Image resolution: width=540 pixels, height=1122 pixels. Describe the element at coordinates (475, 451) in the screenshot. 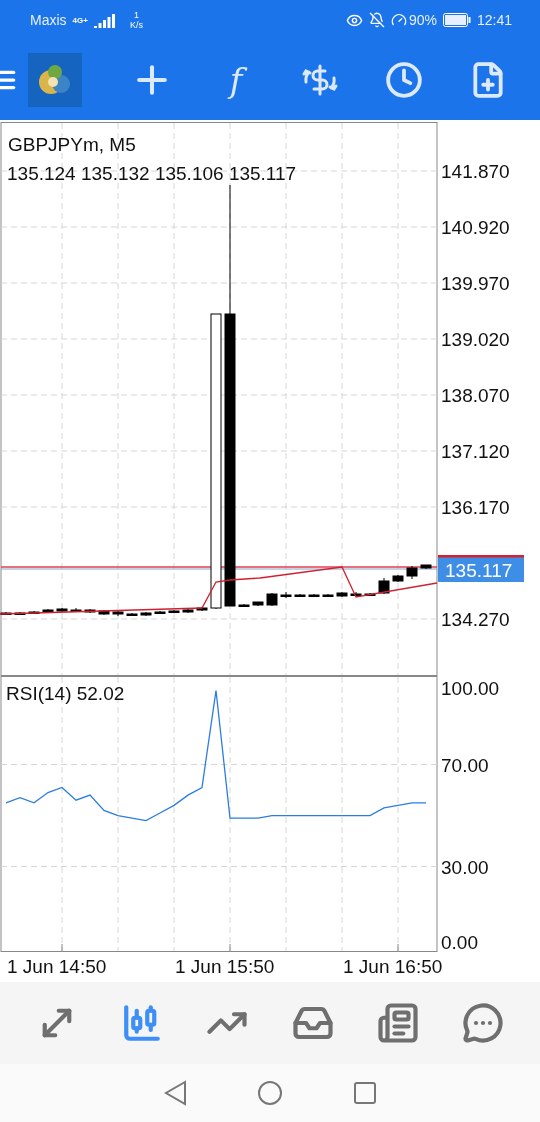

I see `price-label: 137.120` at that location.